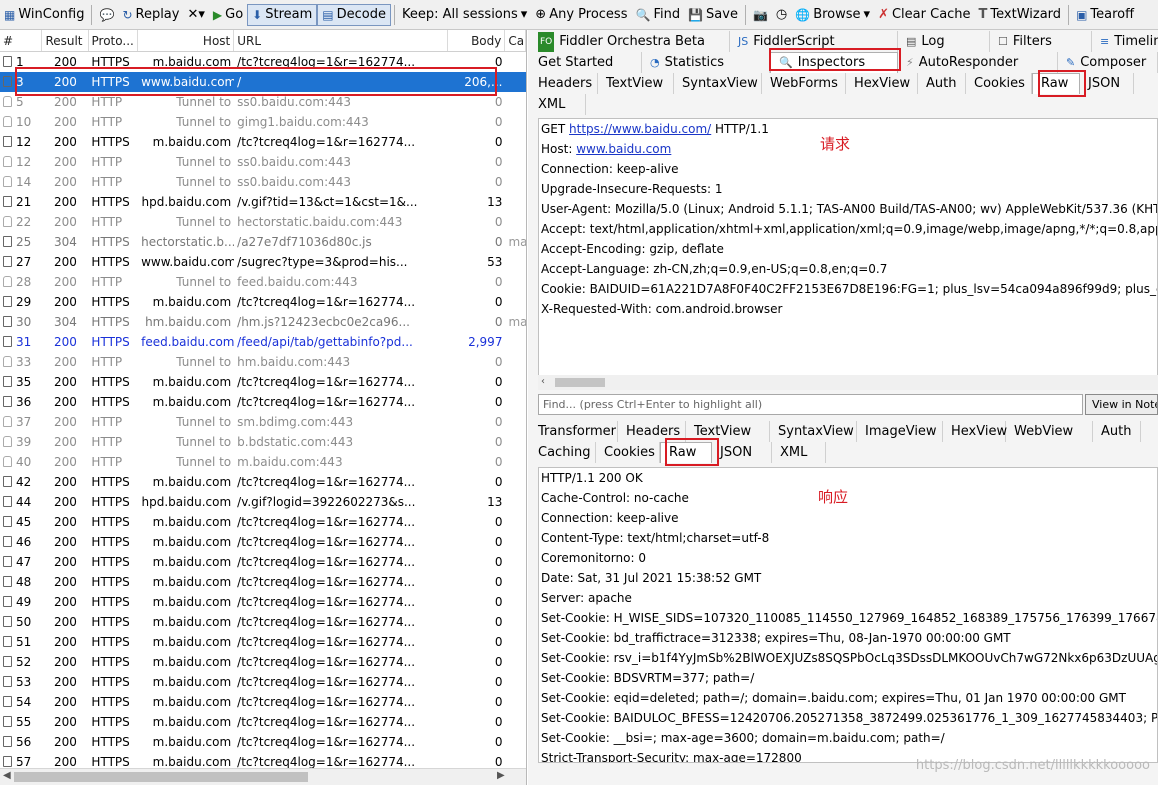  What do you see at coordinates (263, 182) in the screenshot?
I see `session-row: 14 200 HTTP Tunnel to ss0.baidu.com:443 0` at bounding box center [263, 182].